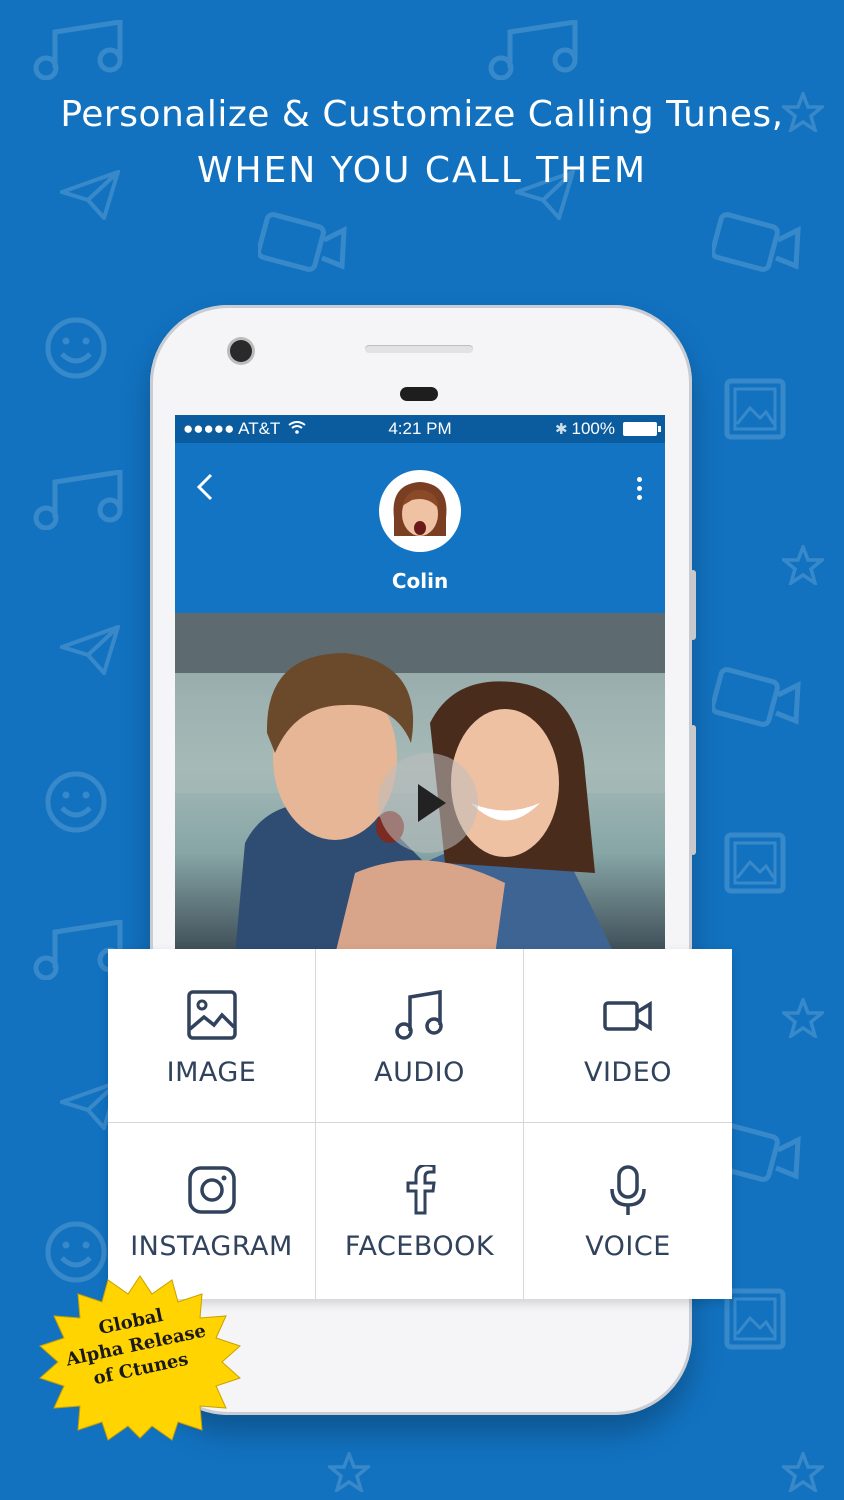 The height and width of the screenshot is (1500, 844). Describe the element at coordinates (419, 1246) in the screenshot. I see `option-facebook-label: FACEBOOK` at that location.